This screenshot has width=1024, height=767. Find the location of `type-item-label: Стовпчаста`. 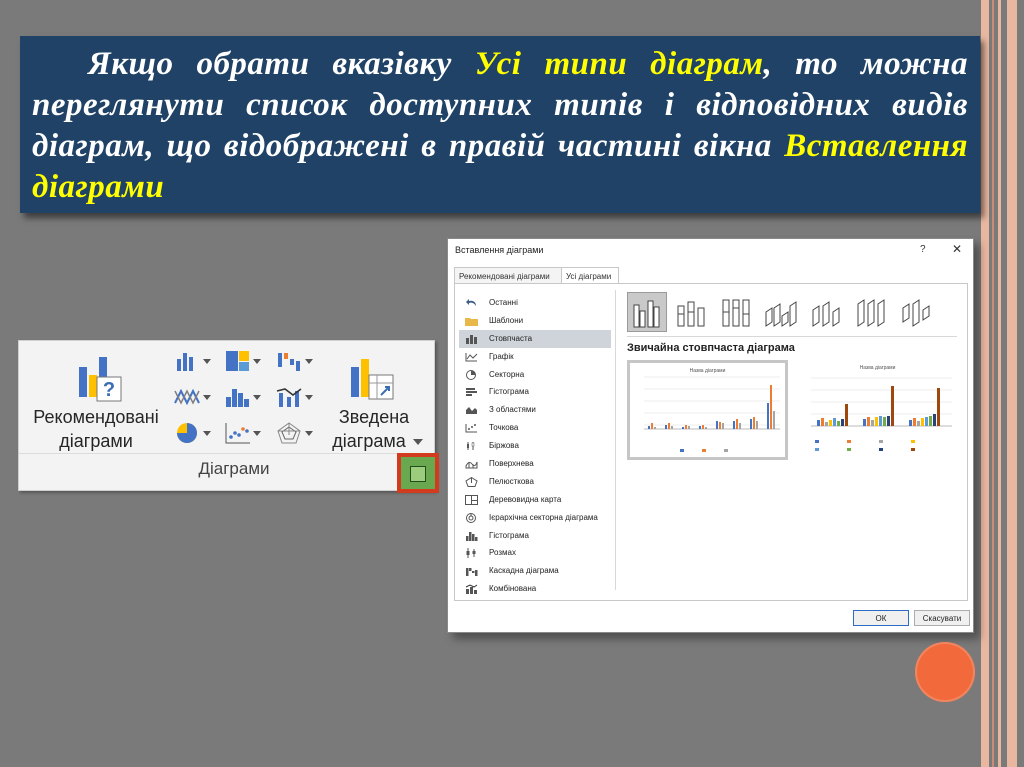

type-item-label: Стовпчаста is located at coordinates (511, 338).